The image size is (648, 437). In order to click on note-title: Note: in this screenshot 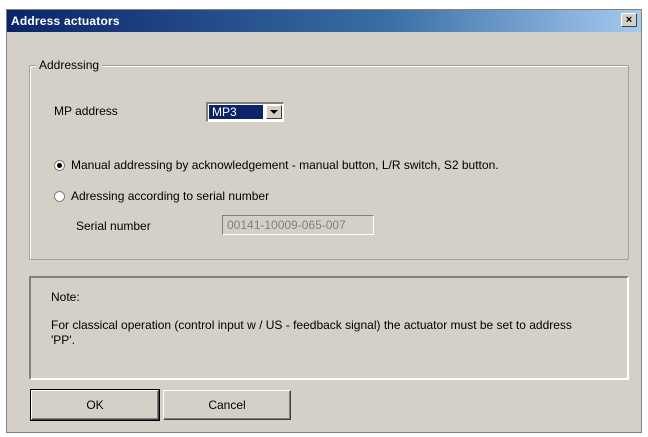, I will do `click(65, 297)`.